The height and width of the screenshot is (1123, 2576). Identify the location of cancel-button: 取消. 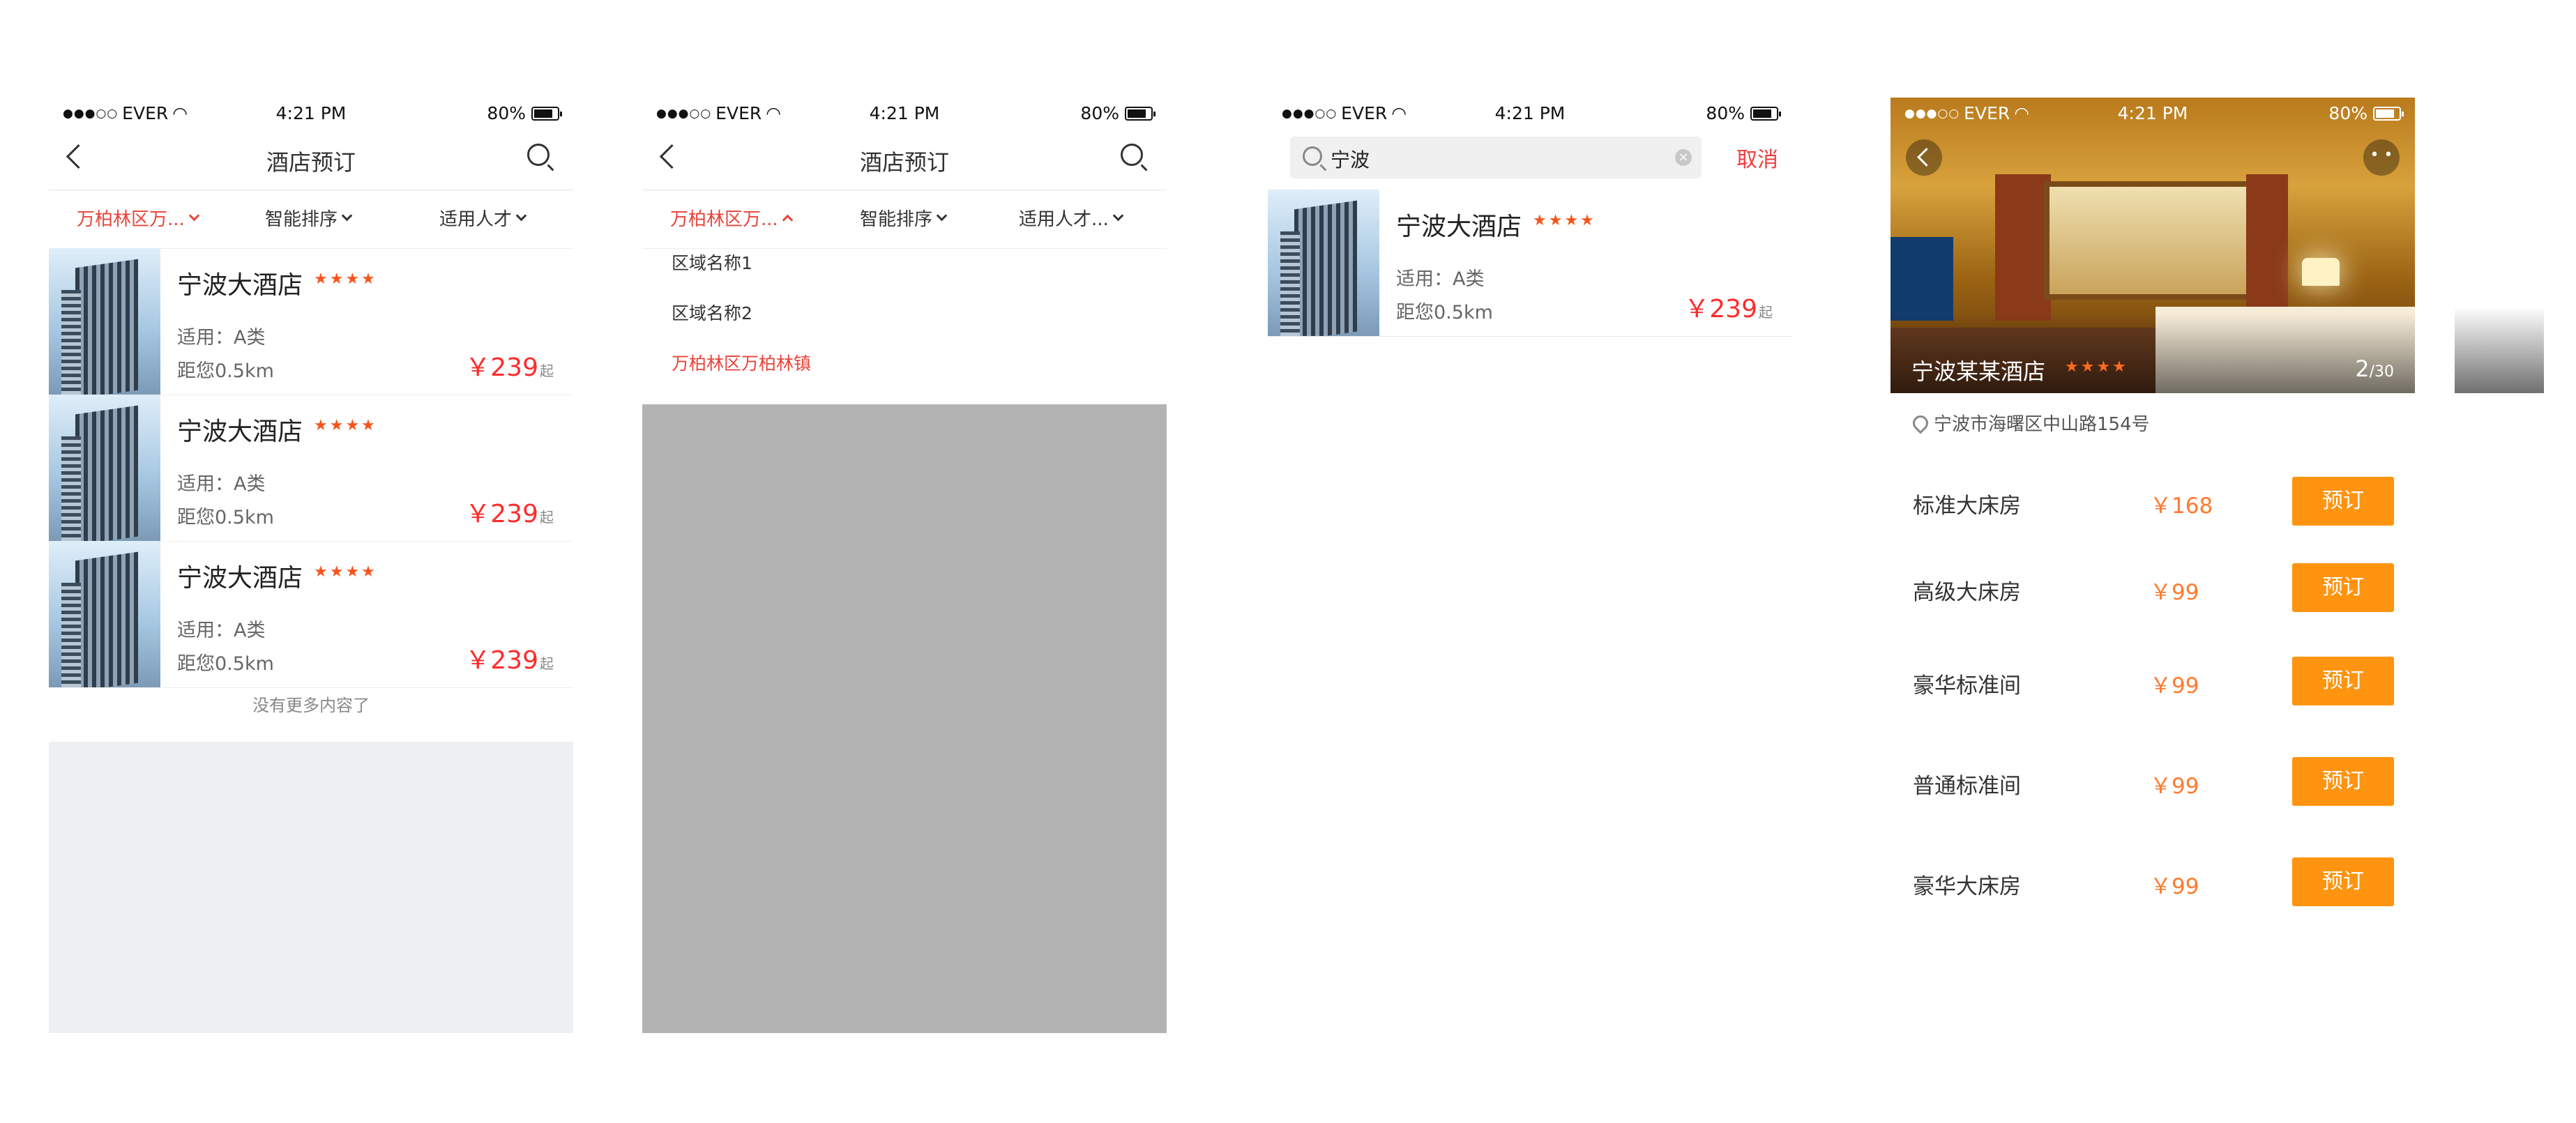
(1757, 157).